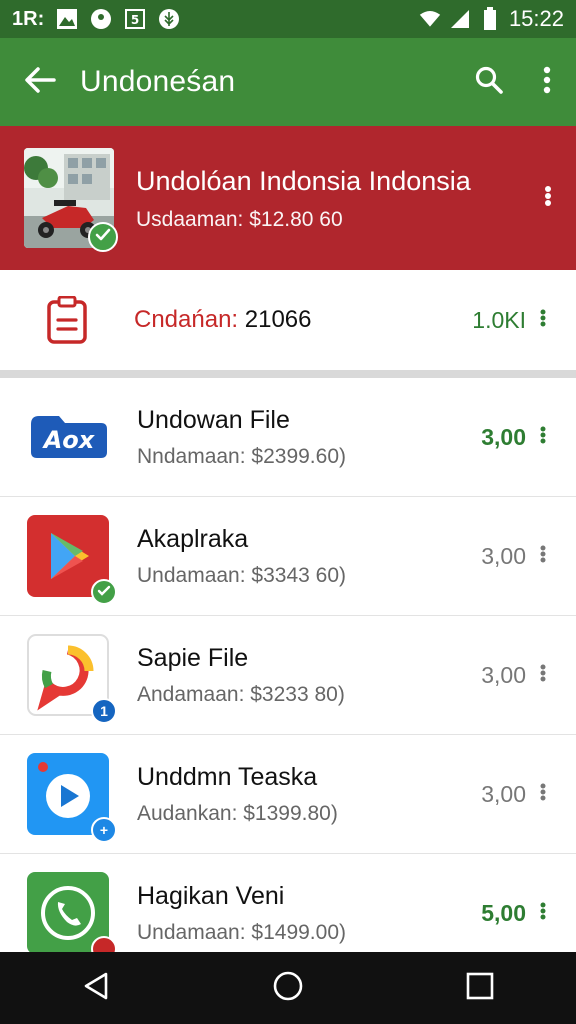 This screenshot has width=576, height=1024. I want to click on sim-icon: 5, so click(135, 19).